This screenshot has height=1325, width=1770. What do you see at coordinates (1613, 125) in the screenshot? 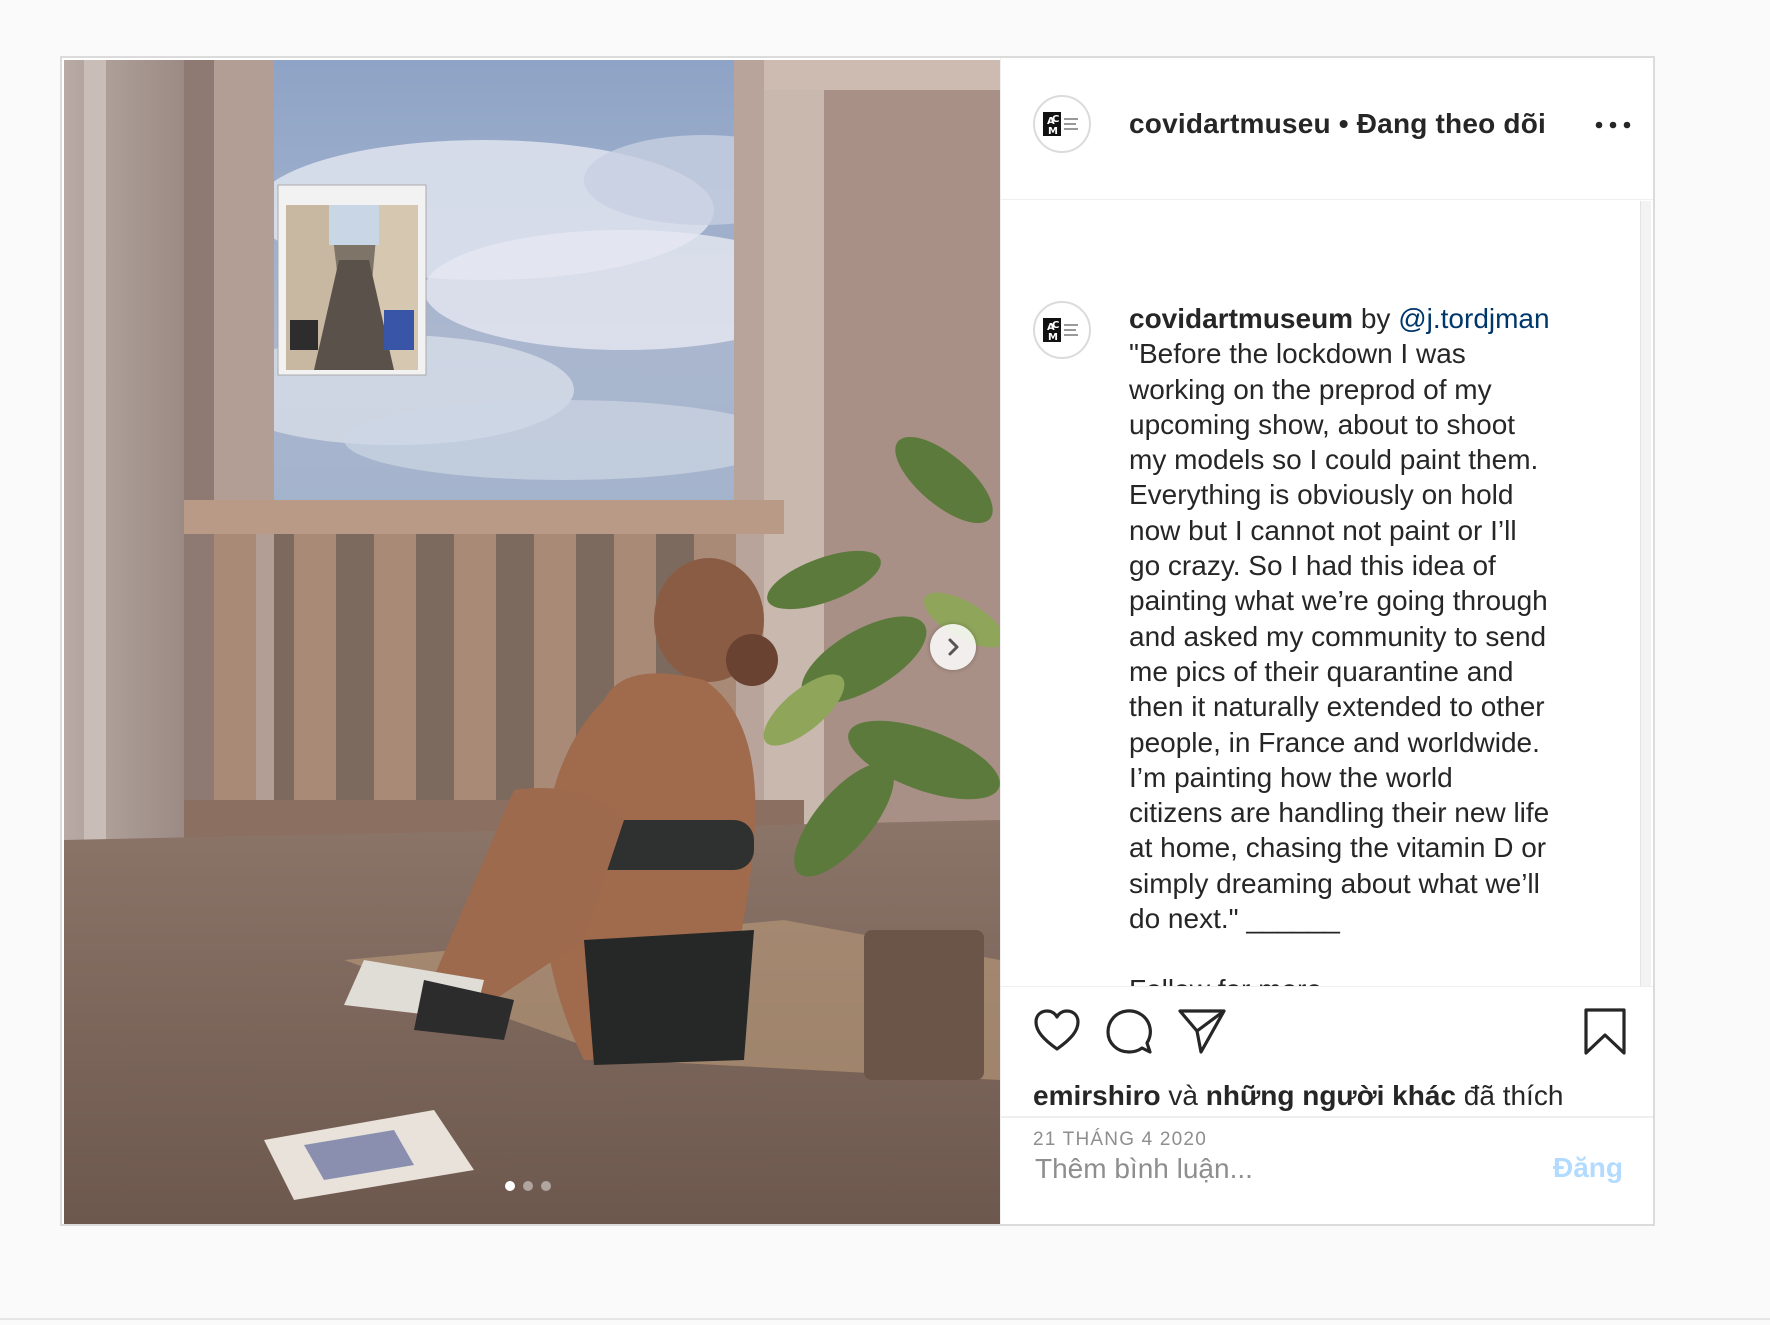
I see `more-options-icon` at bounding box center [1613, 125].